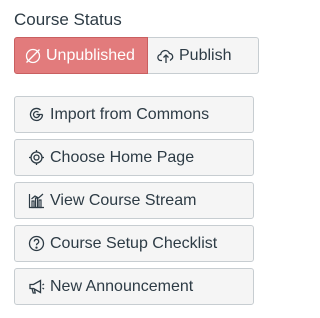  I want to click on target-icon, so click(36, 157).